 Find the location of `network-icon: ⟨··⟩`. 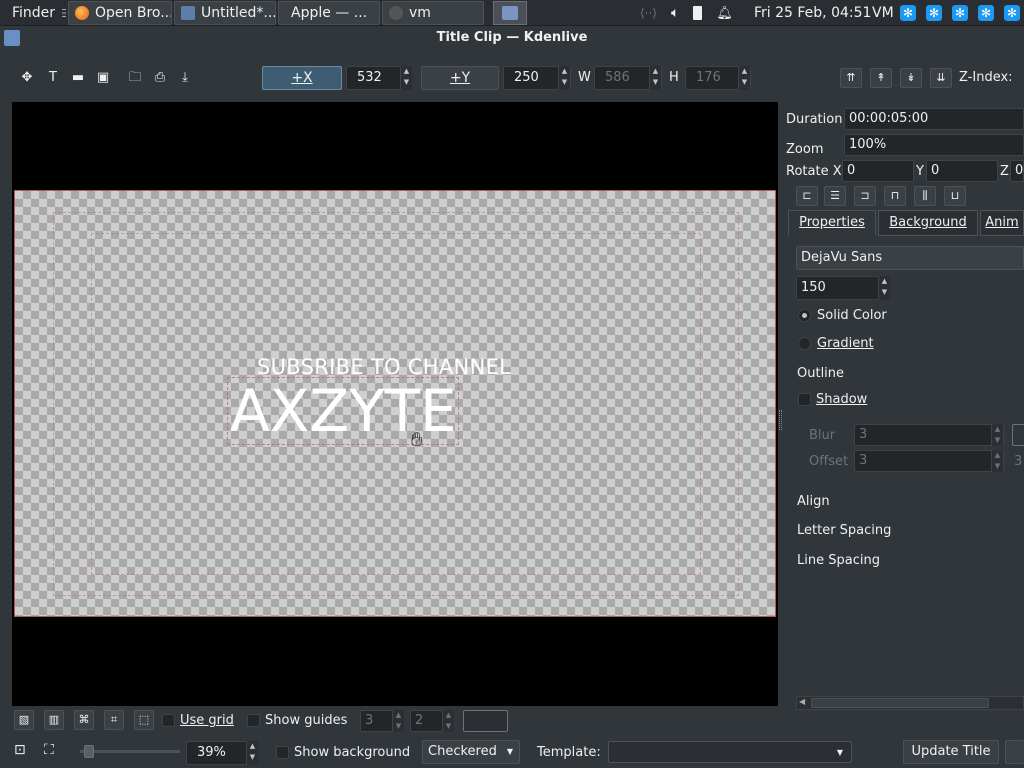

network-icon: ⟨··⟩ is located at coordinates (648, 13).